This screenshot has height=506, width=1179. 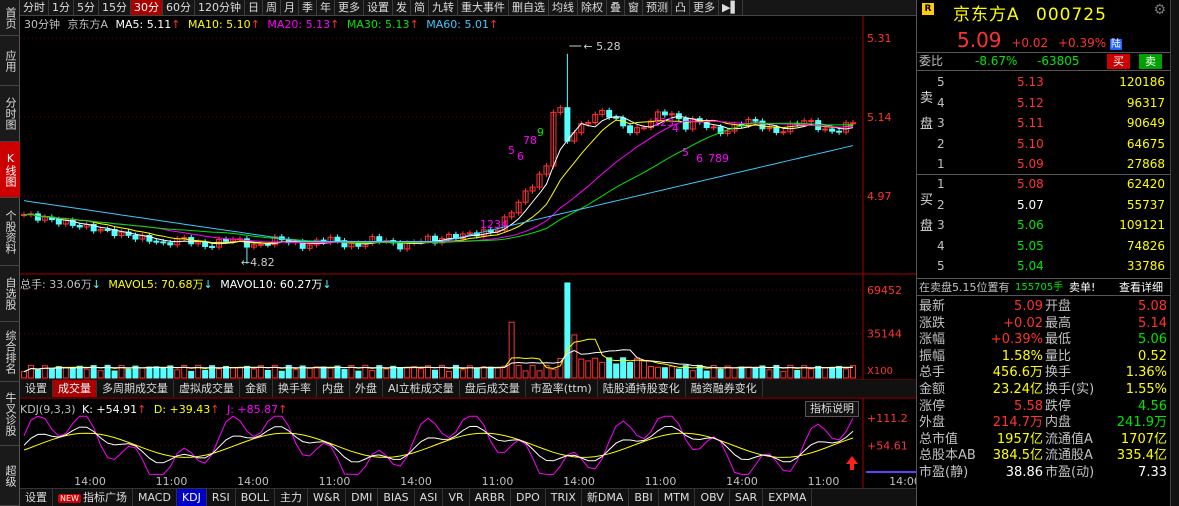 I want to click on sell-level-5: 5 5.13 120186, so click(x=1044, y=82).